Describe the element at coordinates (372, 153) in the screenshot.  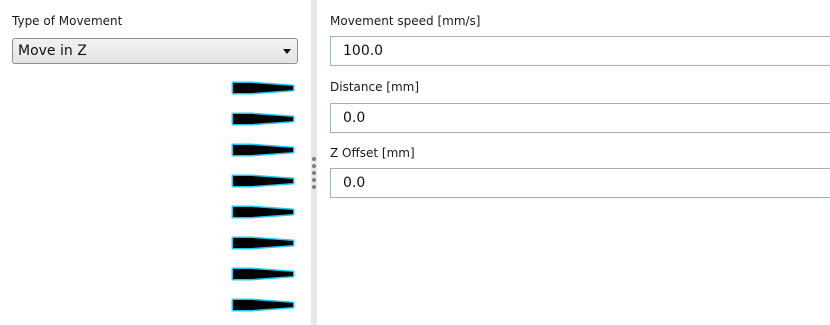
I see `z-offset-label: Z Offset [mm]` at that location.